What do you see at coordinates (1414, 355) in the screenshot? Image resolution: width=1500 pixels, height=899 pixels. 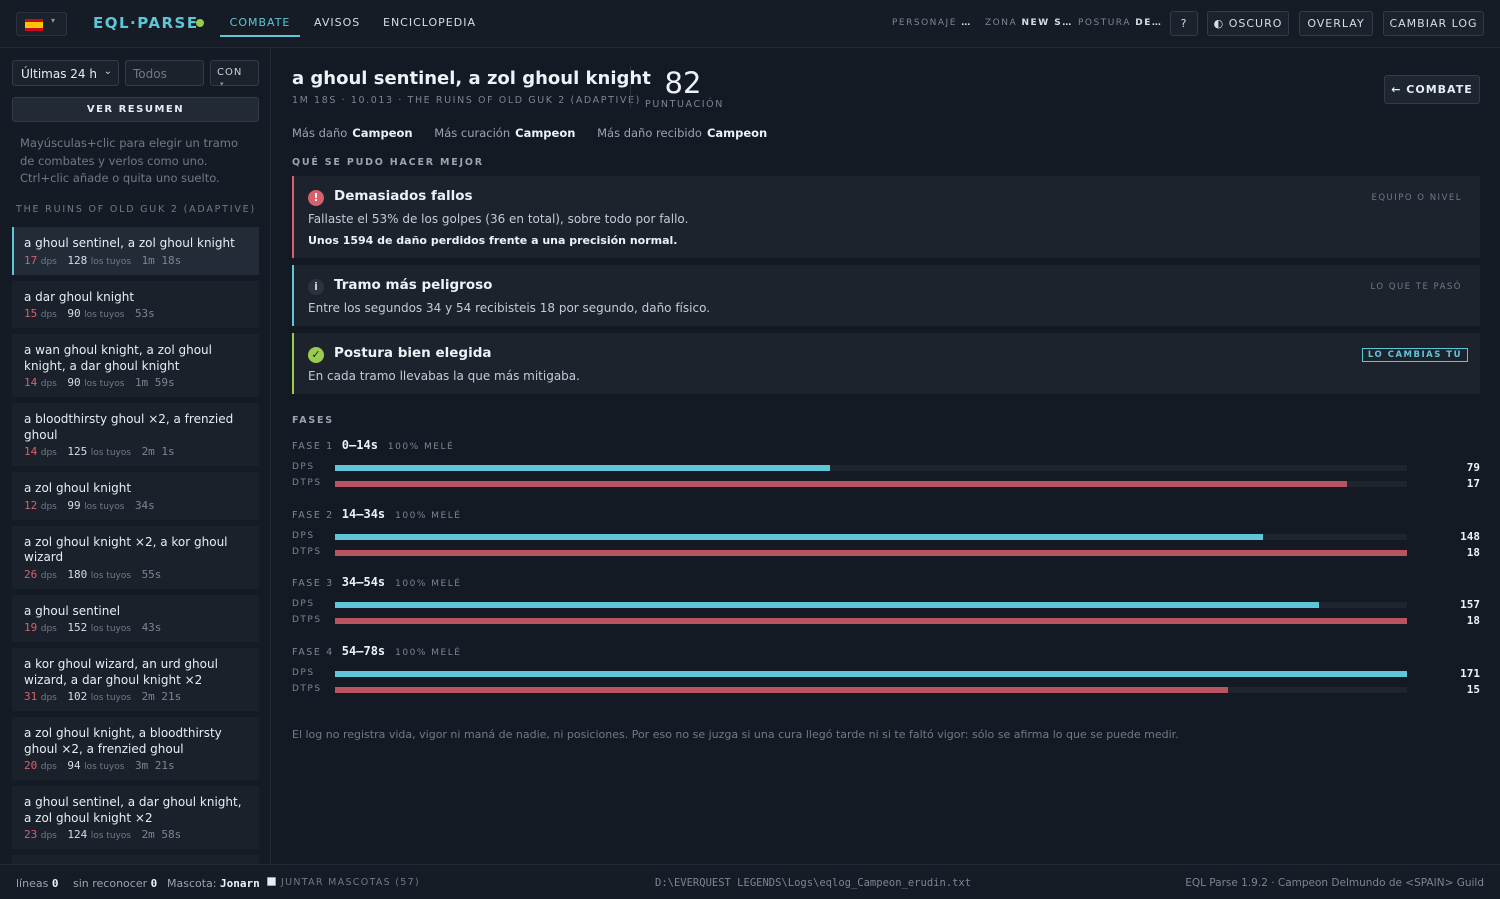 I see `advice-tag: LO CAMBIAS TÚ` at bounding box center [1414, 355].